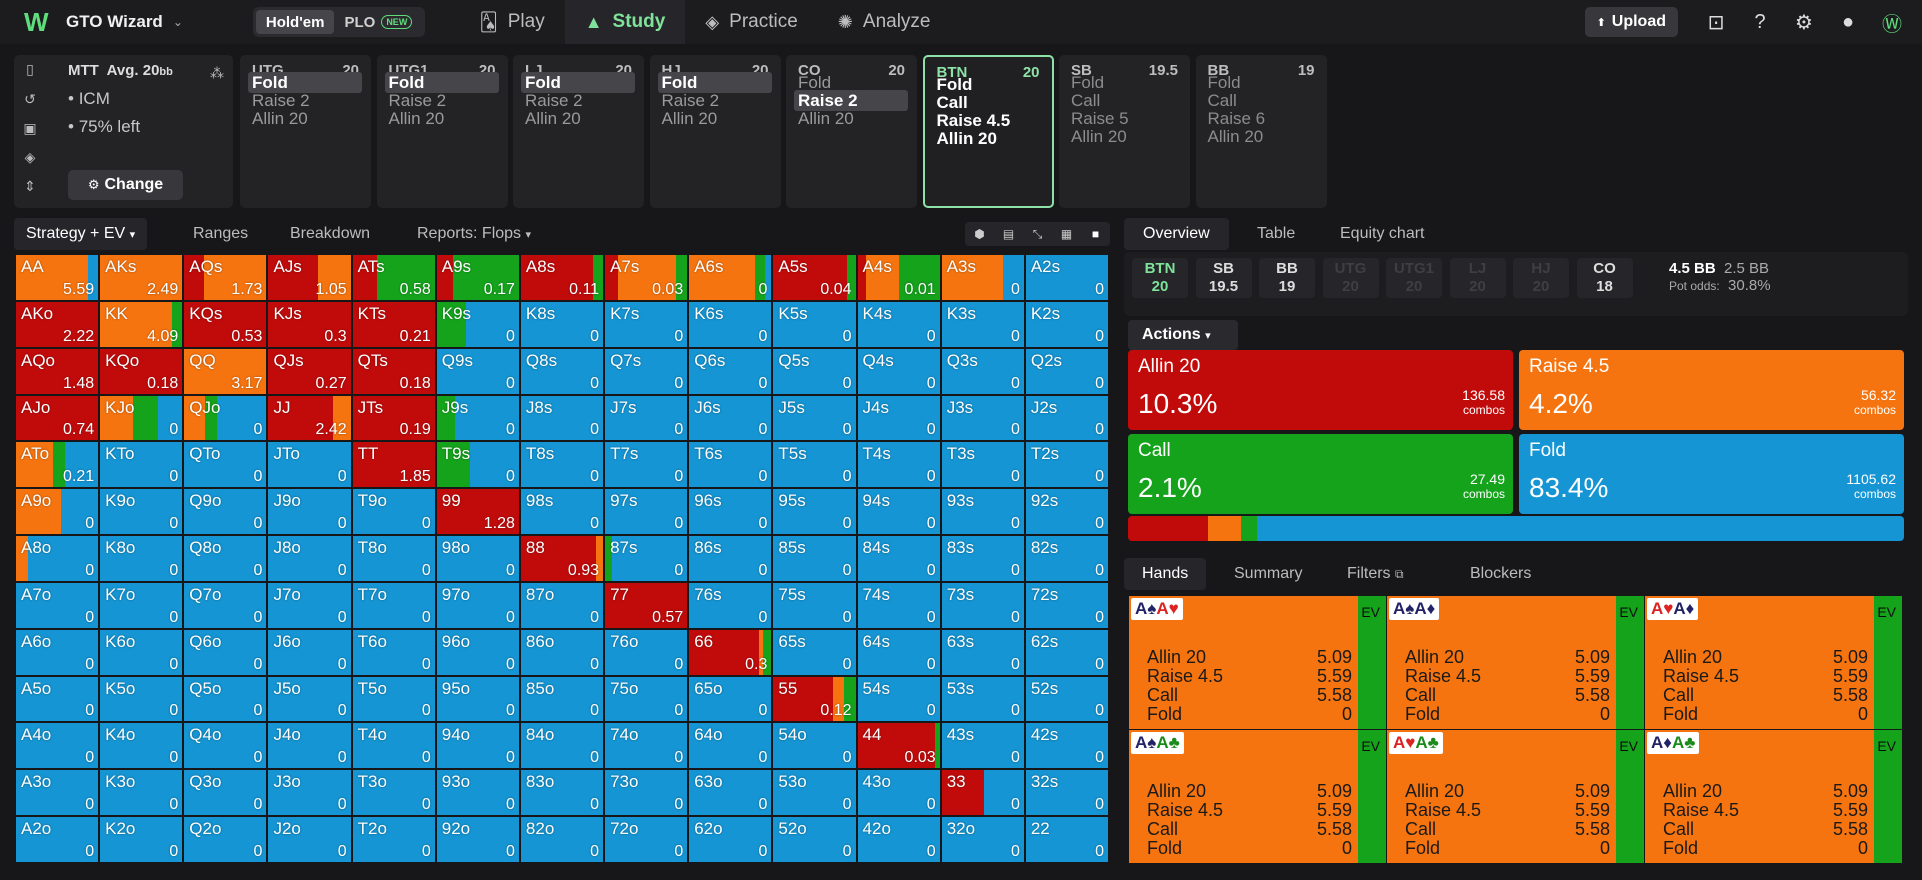  I want to click on strategy-ev-dropdown: Strategy + EV ▾, so click(81, 234).